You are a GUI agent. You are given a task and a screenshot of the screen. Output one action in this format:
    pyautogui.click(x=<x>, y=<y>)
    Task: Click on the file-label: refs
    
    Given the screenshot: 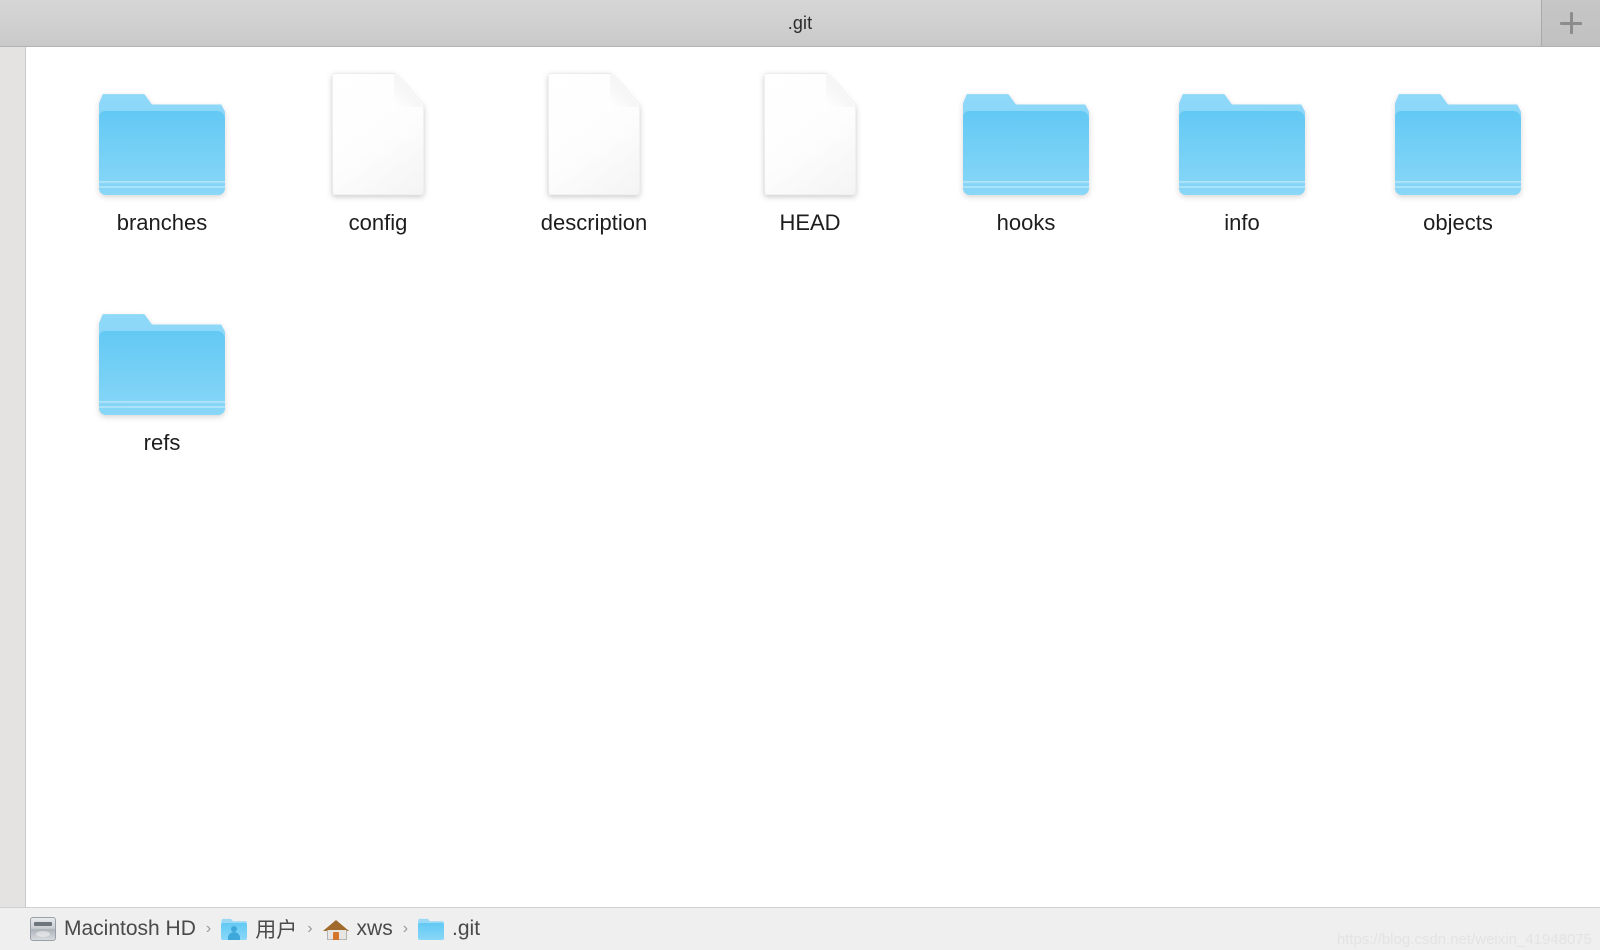 What is the action you would take?
    pyautogui.click(x=162, y=442)
    